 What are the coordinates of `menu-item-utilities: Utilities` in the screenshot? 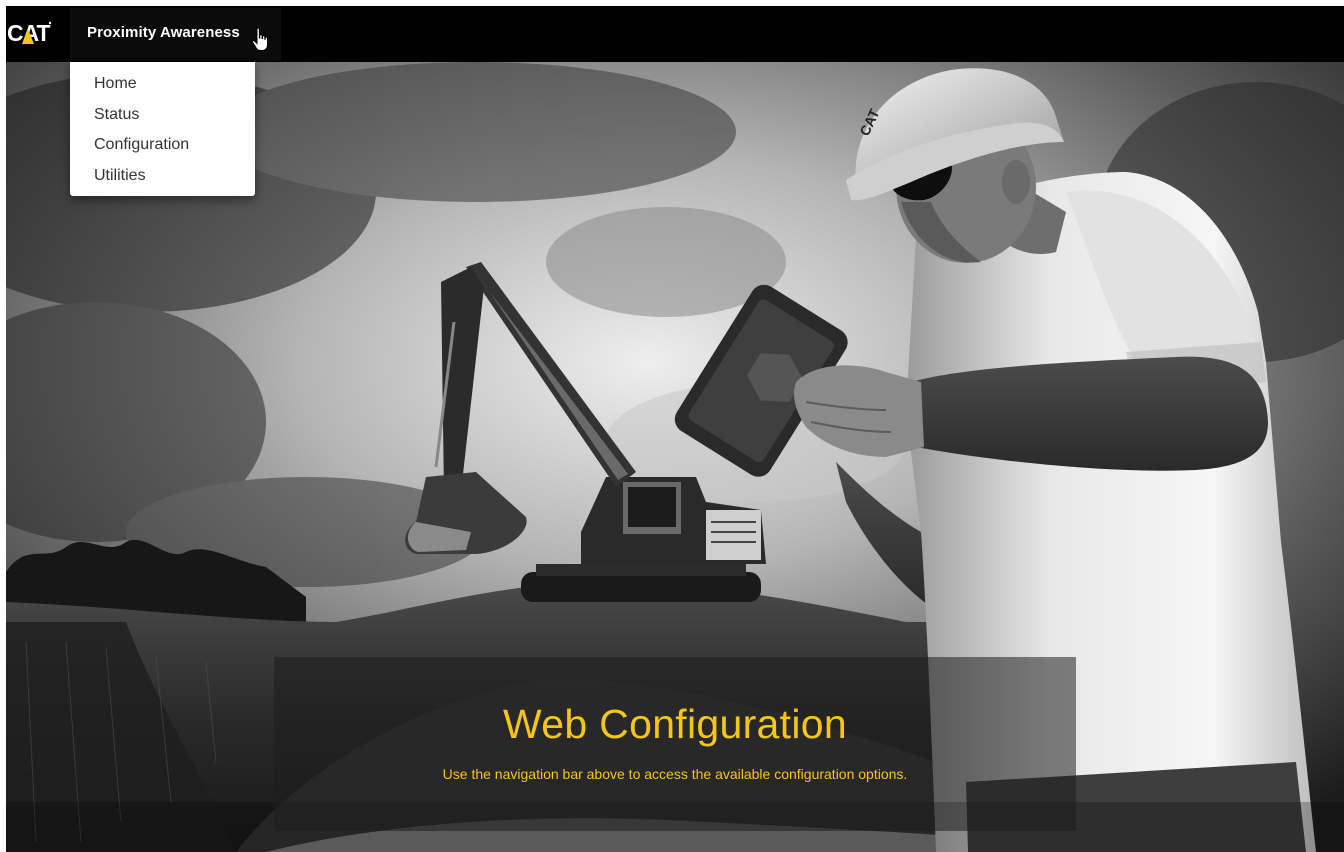 It's located at (162, 176).